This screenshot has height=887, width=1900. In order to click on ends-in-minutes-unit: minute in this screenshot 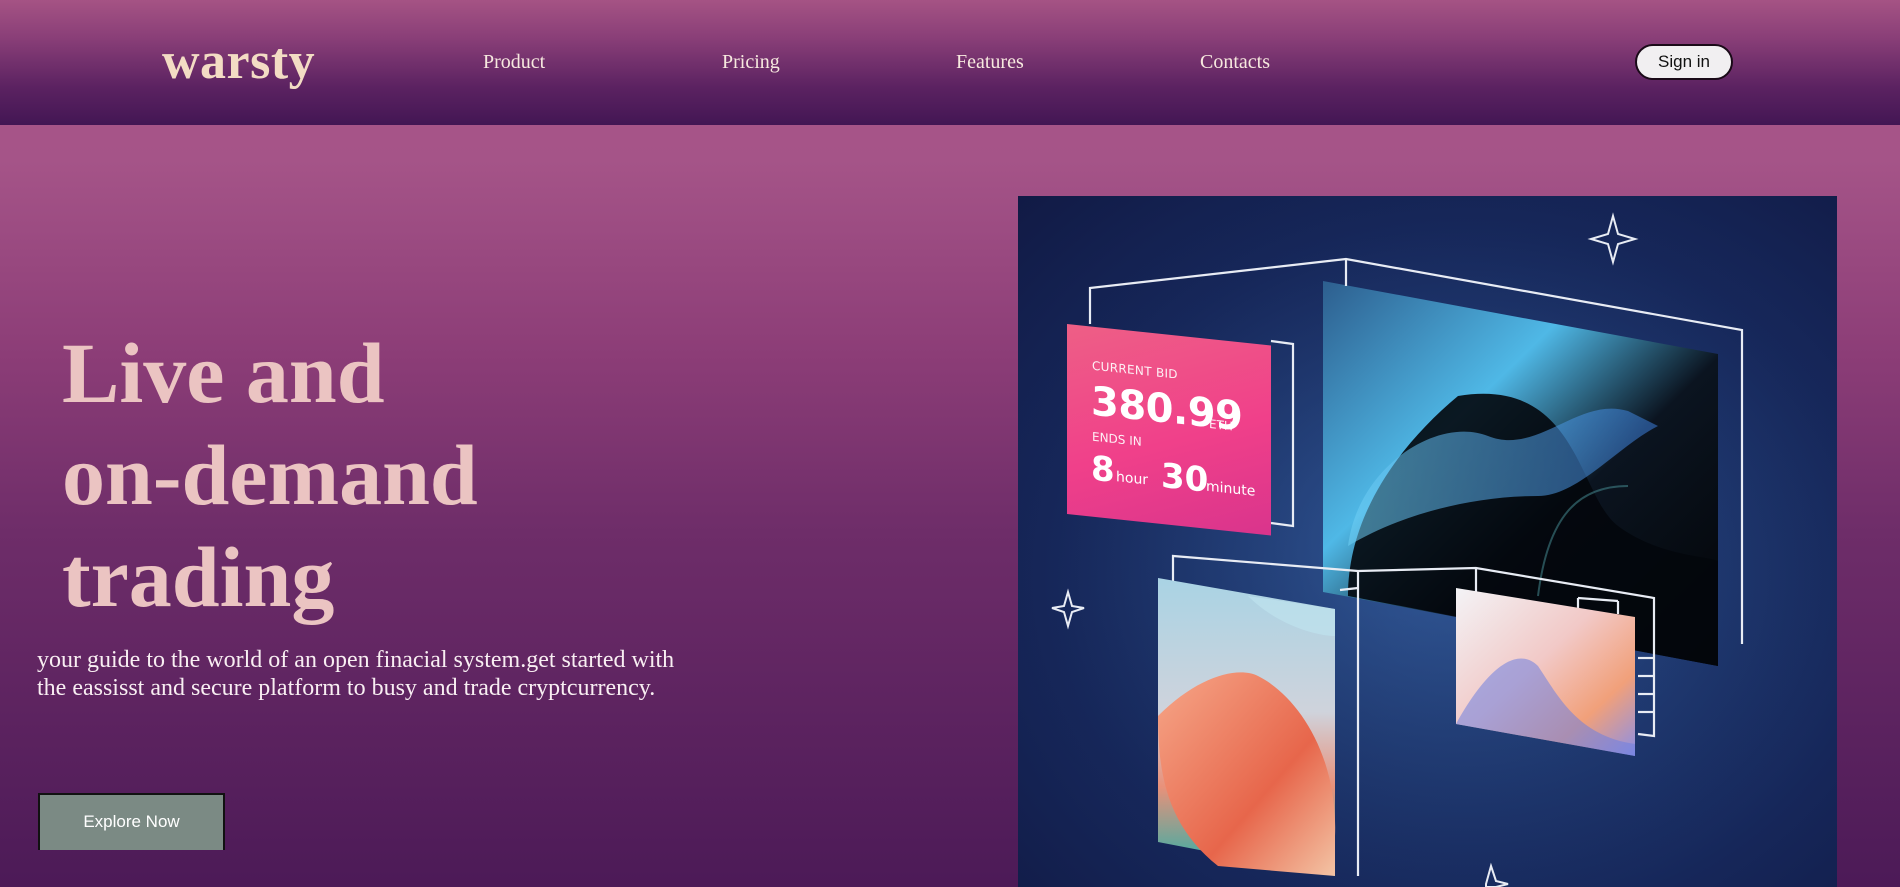, I will do `click(1231, 489)`.